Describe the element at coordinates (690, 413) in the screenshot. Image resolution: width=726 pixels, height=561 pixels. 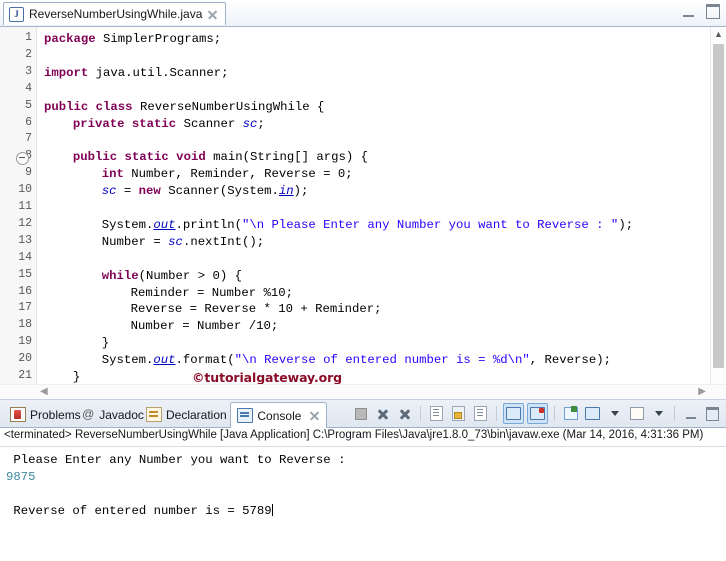
I see `minimize-panel-button` at that location.